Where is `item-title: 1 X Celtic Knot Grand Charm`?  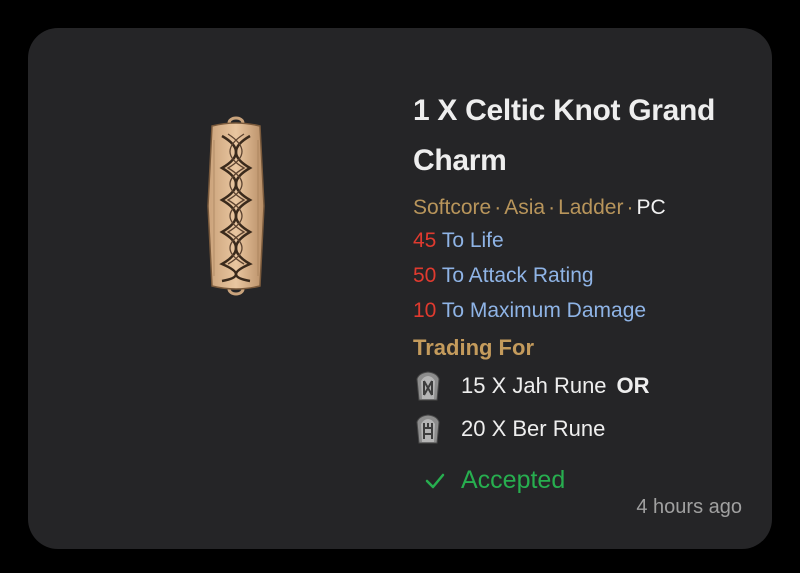 item-title: 1 X Celtic Knot Grand Charm is located at coordinates (564, 135).